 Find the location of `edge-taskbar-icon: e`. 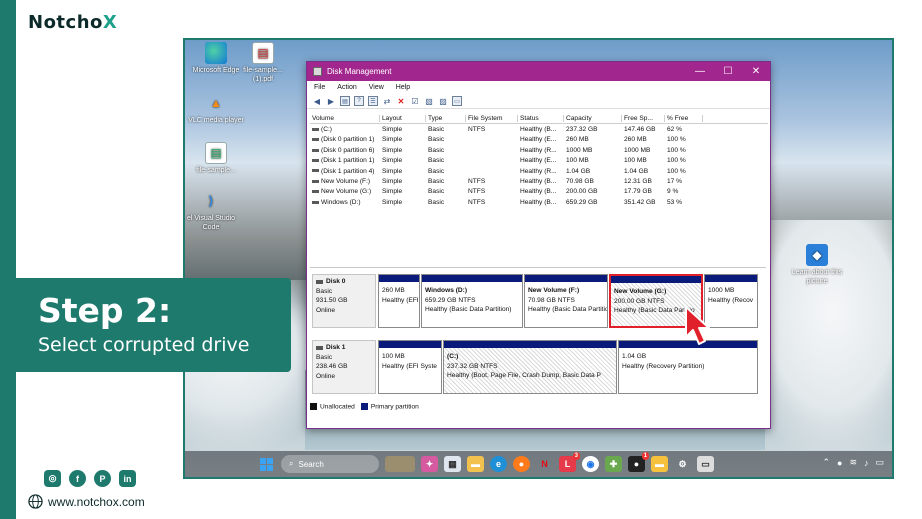

edge-taskbar-icon: e is located at coordinates (498, 464).